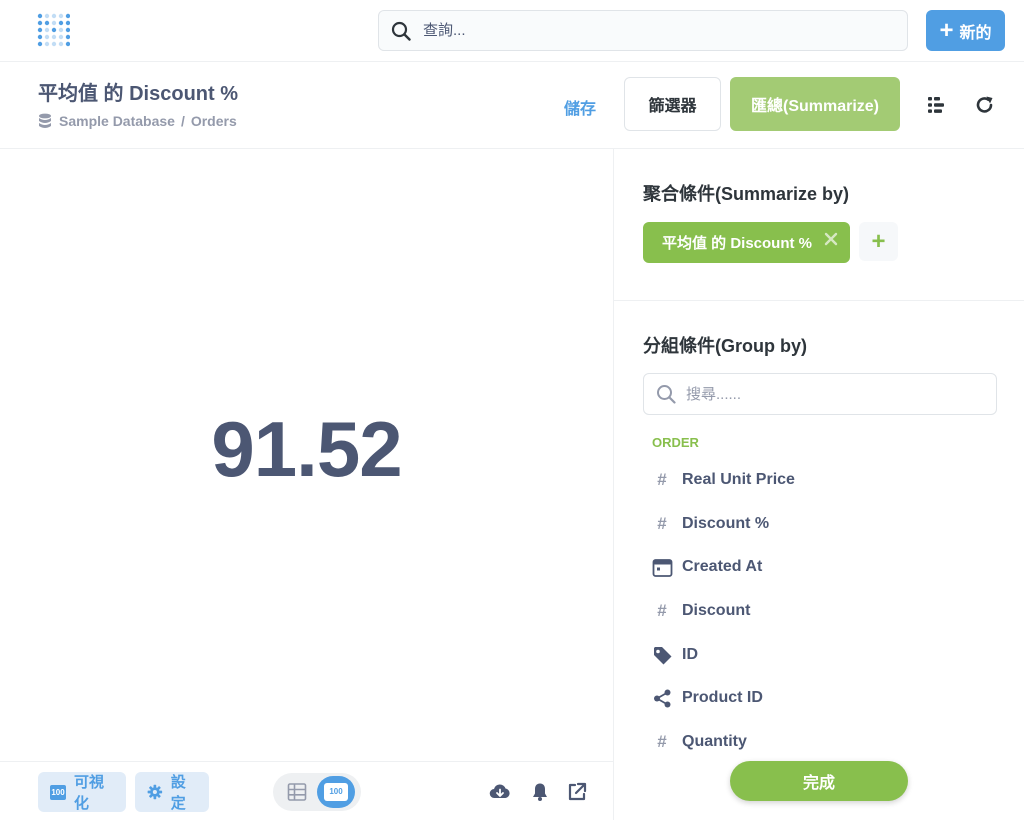 This screenshot has width=1024, height=820. Describe the element at coordinates (737, 243) in the screenshot. I see `aggregation-label: 平均值 的 Discount %` at that location.